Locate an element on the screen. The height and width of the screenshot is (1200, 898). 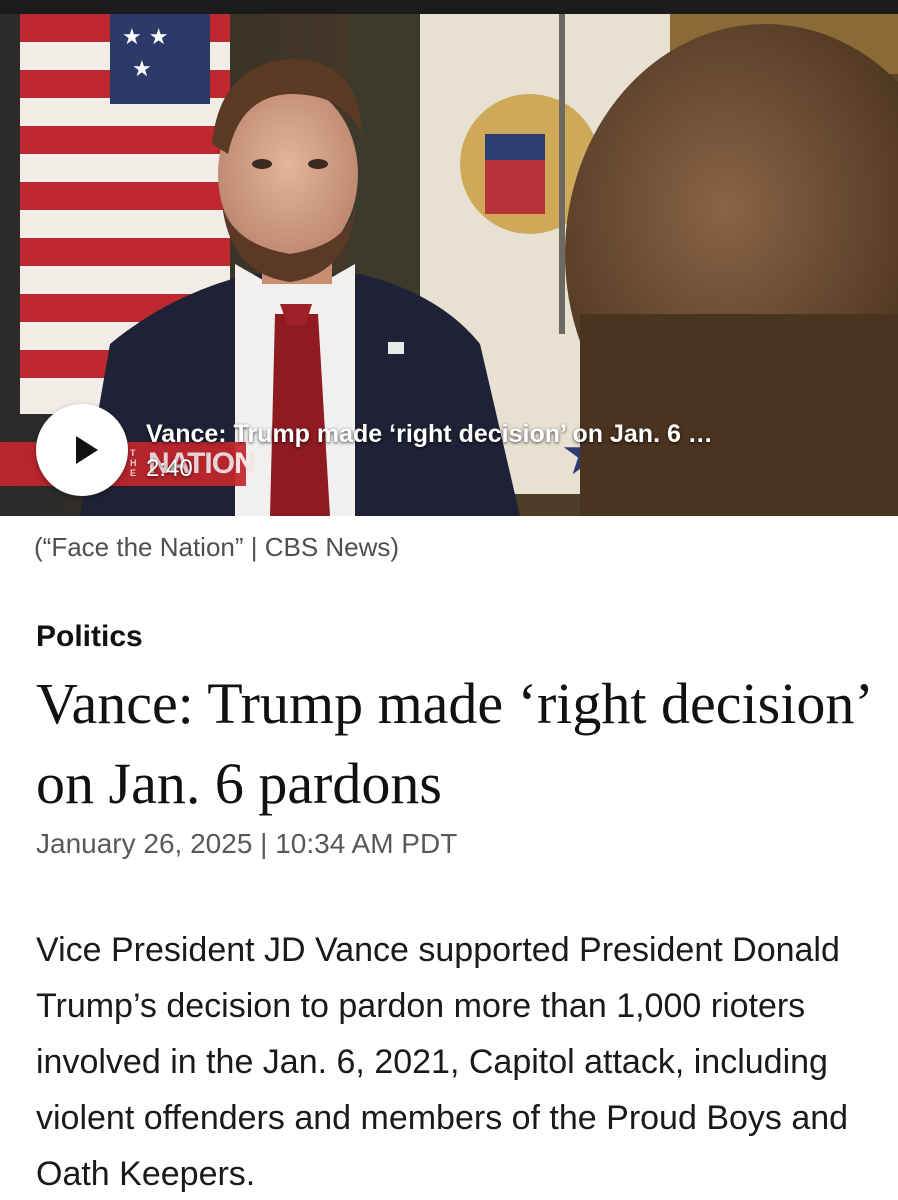
play-icon is located at coordinates (87, 450).